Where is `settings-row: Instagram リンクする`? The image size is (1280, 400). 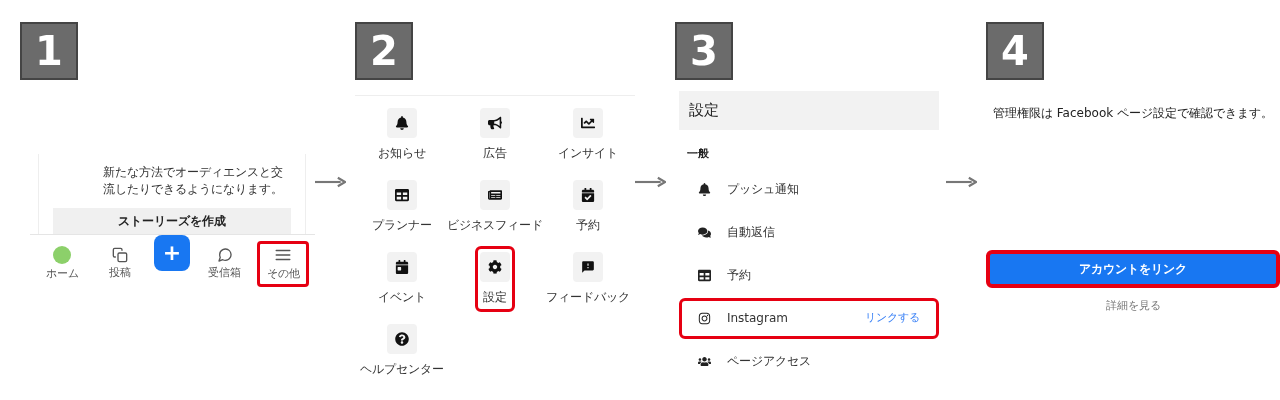 settings-row: Instagram リンクする is located at coordinates (808, 318).